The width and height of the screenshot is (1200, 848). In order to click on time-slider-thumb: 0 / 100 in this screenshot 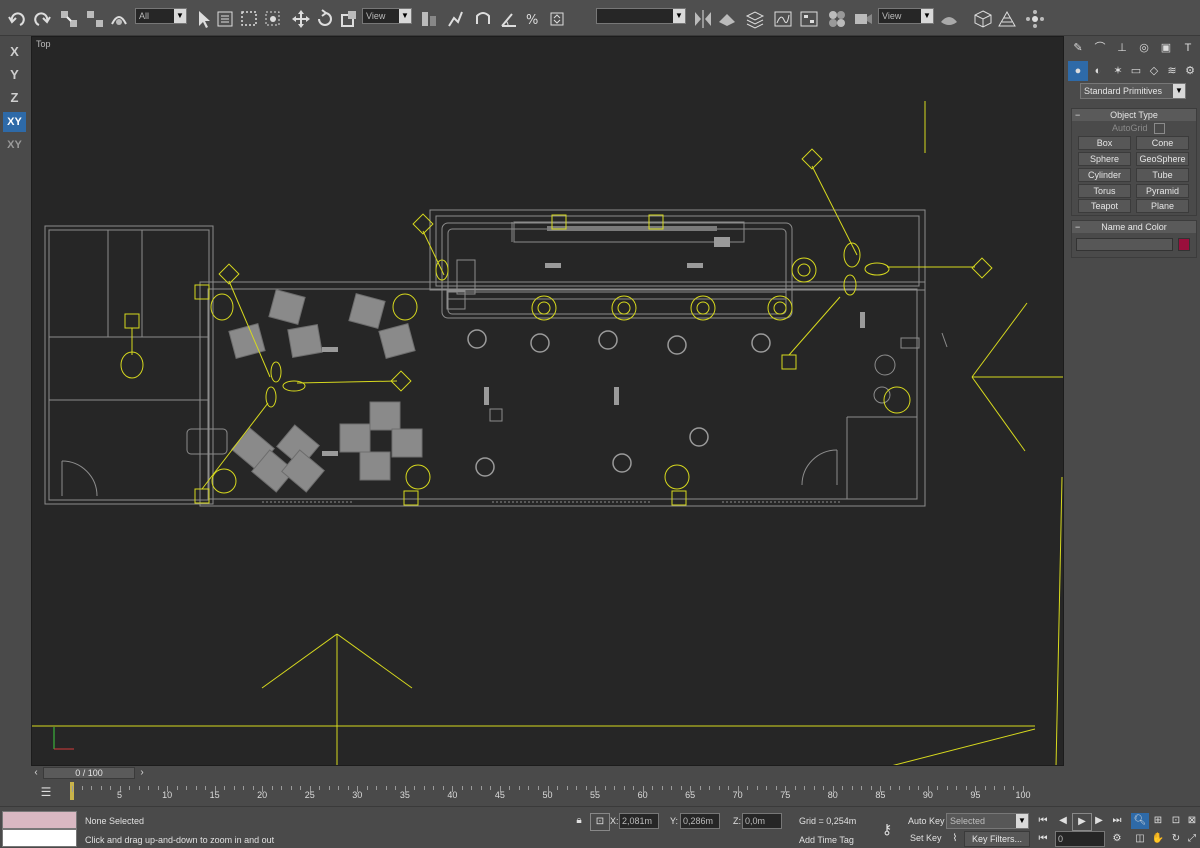, I will do `click(89, 773)`.